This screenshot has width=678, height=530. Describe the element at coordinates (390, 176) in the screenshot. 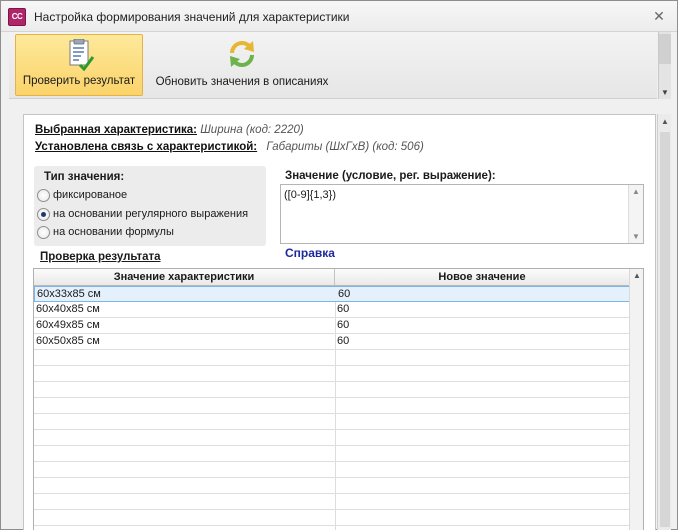

I see `value-editor-title: Значение (условие, рег. выражение):` at that location.